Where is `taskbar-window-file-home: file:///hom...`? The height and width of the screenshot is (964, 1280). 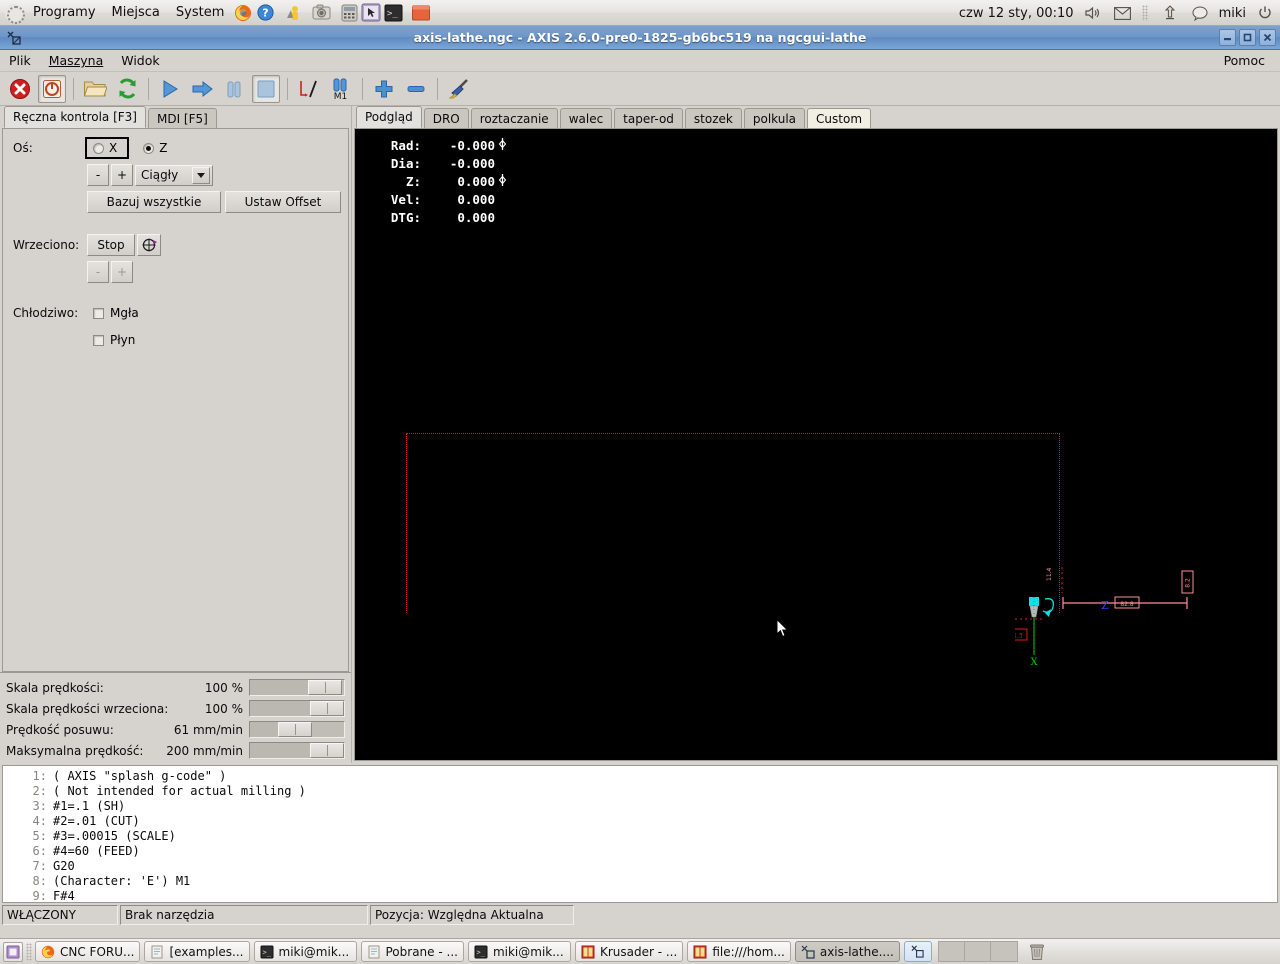
taskbar-window-file-home: file:///hom... is located at coordinates (739, 951).